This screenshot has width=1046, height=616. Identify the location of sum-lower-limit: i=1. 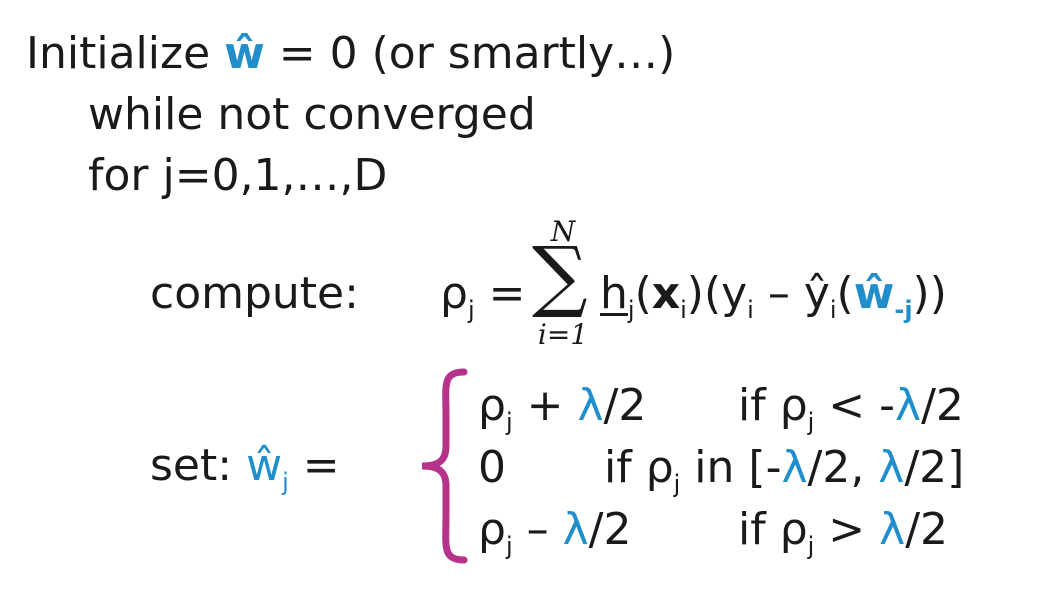
(563, 334).